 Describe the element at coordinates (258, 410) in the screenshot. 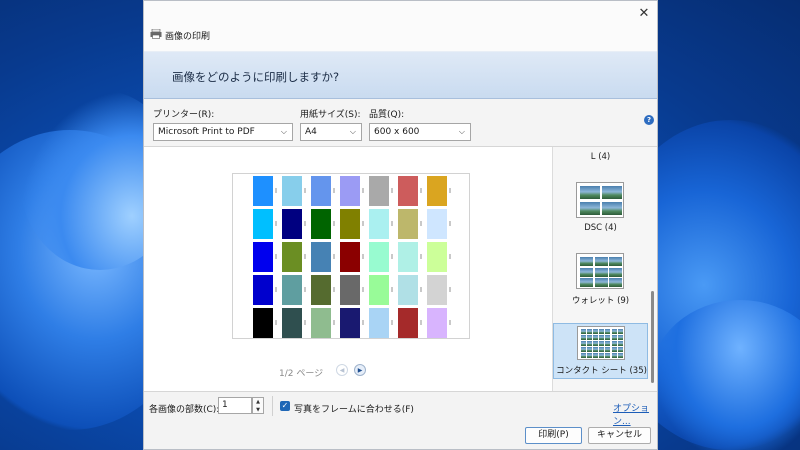

I see `spin-down-icon: ▼` at that location.